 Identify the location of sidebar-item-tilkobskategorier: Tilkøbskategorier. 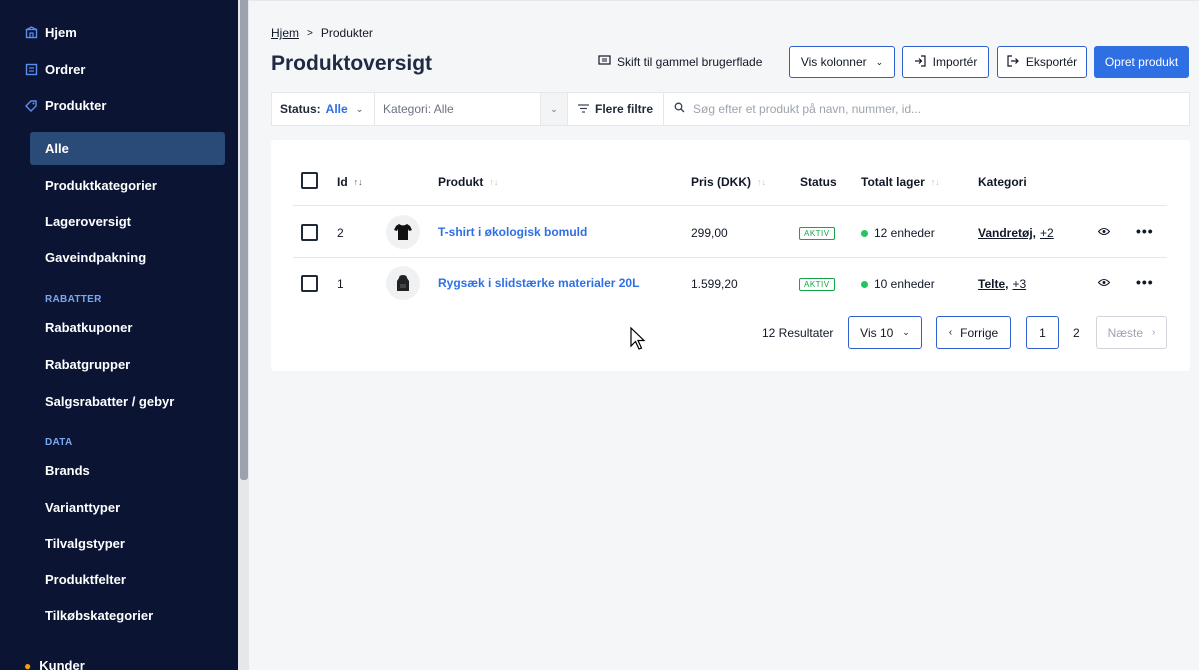
(127, 615).